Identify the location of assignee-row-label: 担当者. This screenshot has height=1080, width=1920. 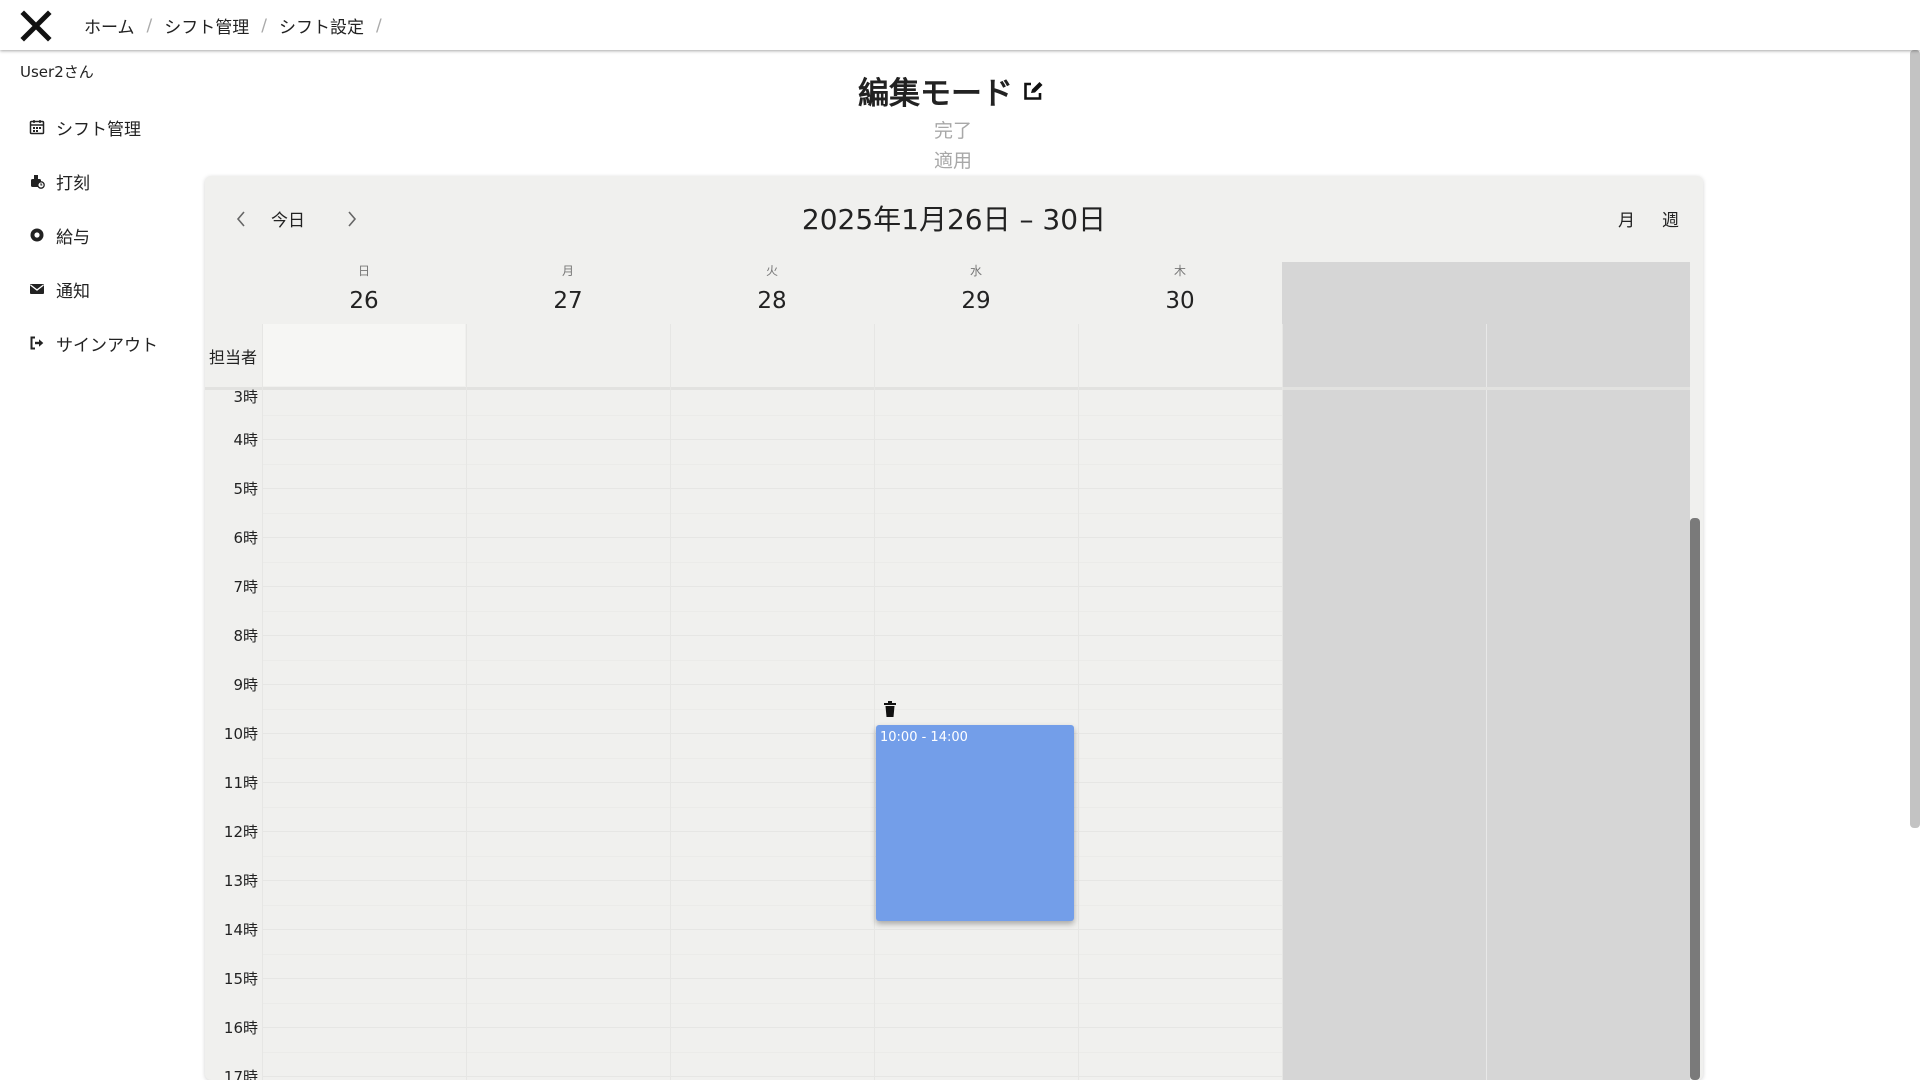
(233, 357).